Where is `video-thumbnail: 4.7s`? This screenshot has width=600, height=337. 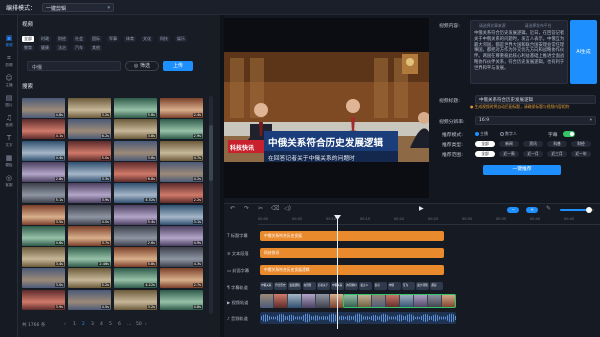
video-thumbnail: 4.7s is located at coordinates (181, 150).